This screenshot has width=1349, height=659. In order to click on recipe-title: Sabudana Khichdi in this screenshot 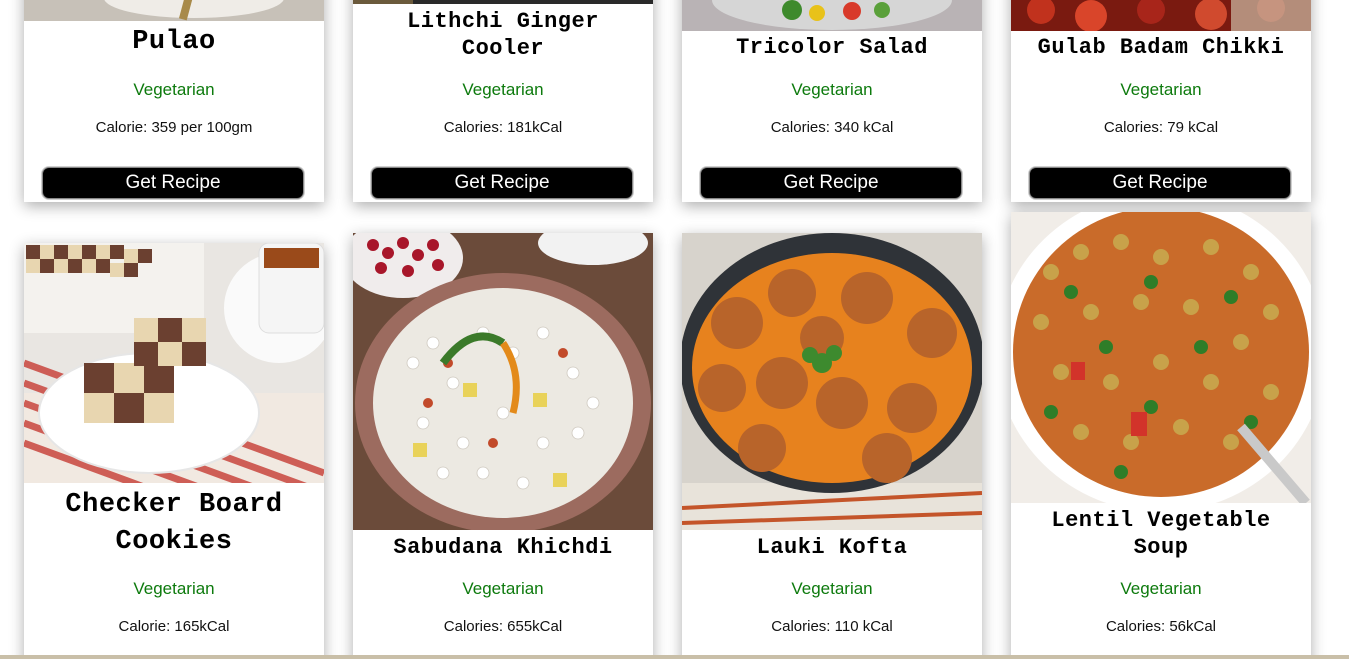, I will do `click(503, 547)`.